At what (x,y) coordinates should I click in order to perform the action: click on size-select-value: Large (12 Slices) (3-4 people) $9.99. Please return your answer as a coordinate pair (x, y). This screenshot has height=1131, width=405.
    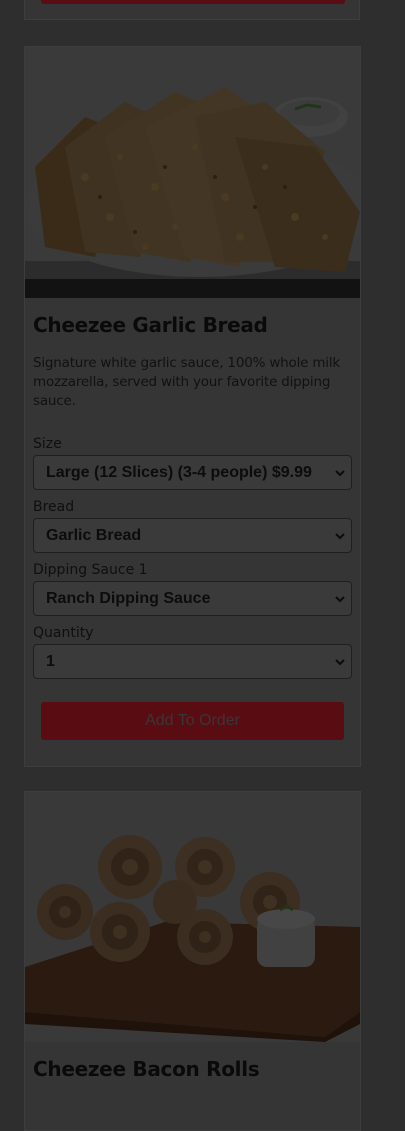
    Looking at the image, I should click on (179, 472).